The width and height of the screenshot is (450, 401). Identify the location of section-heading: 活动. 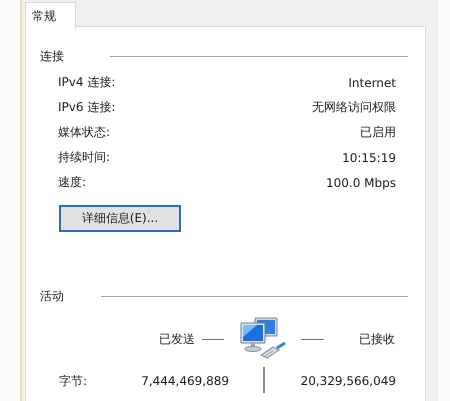
(52, 296).